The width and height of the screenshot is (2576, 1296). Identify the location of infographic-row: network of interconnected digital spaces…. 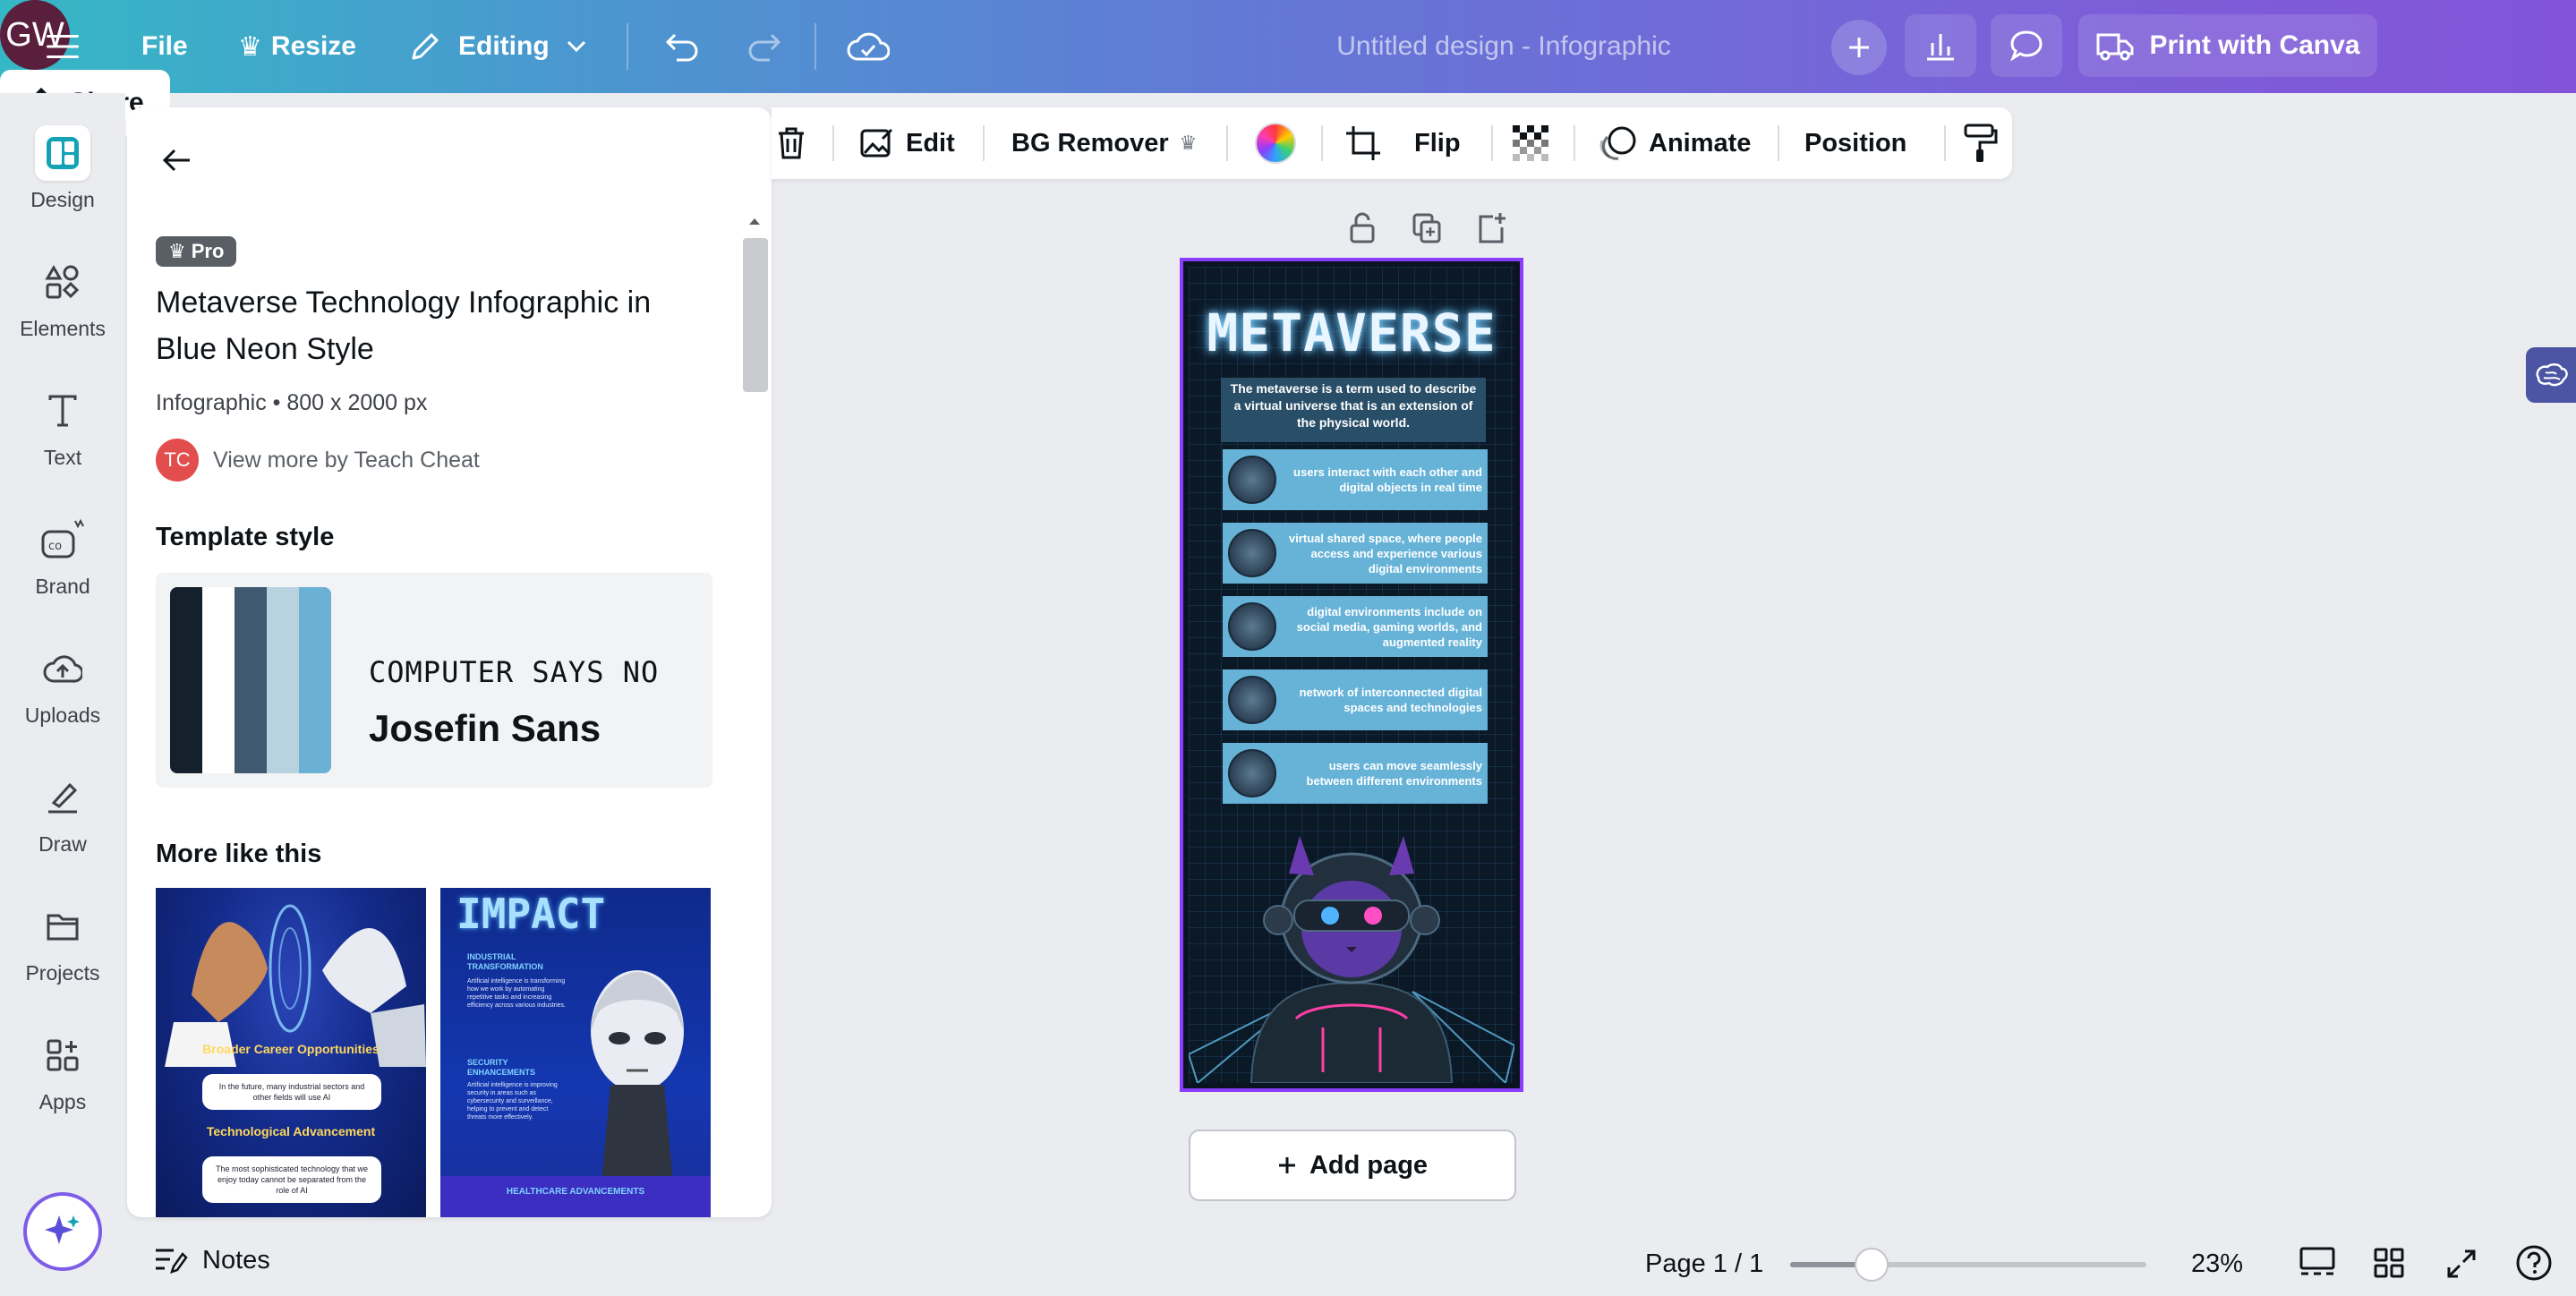
(1355, 700).